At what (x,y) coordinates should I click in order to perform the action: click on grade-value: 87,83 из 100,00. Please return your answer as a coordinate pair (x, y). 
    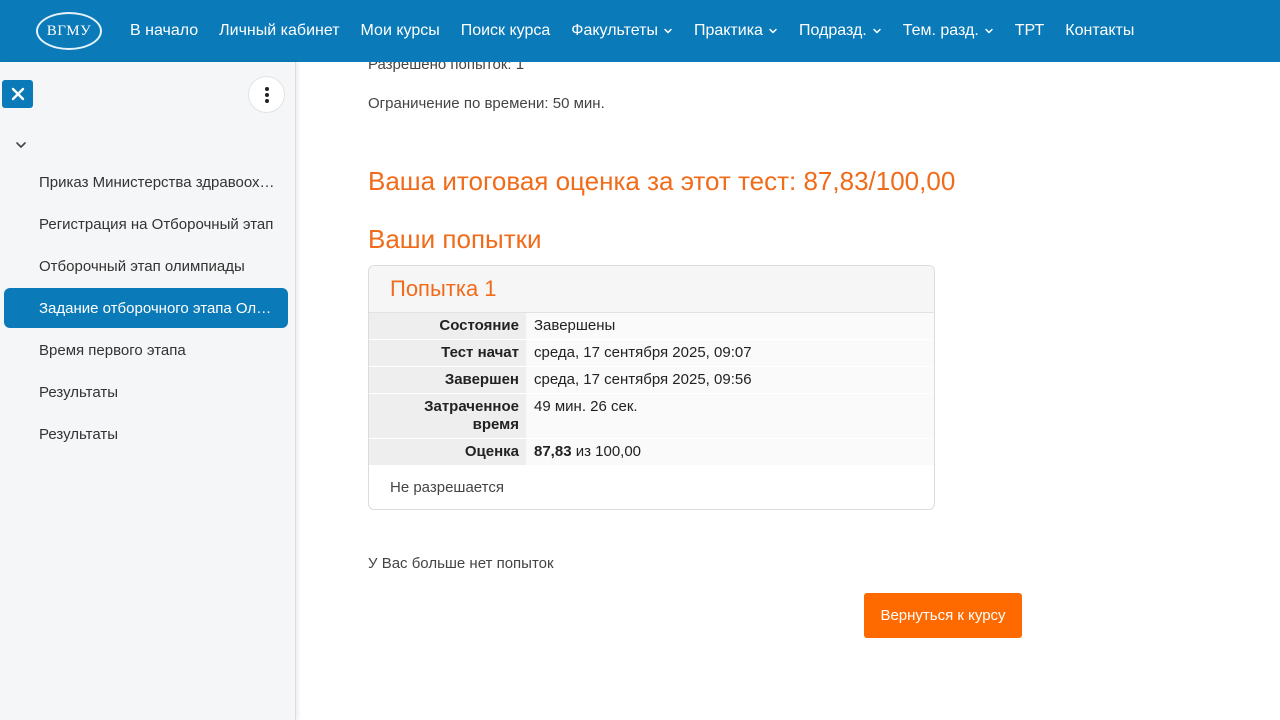
    Looking at the image, I should click on (730, 452).